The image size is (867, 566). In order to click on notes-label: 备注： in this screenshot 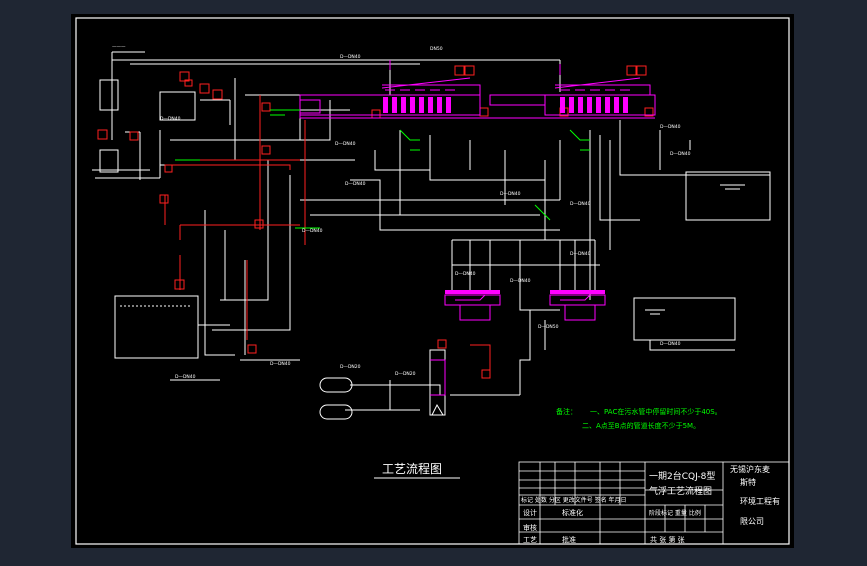, I will do `click(566, 411)`.